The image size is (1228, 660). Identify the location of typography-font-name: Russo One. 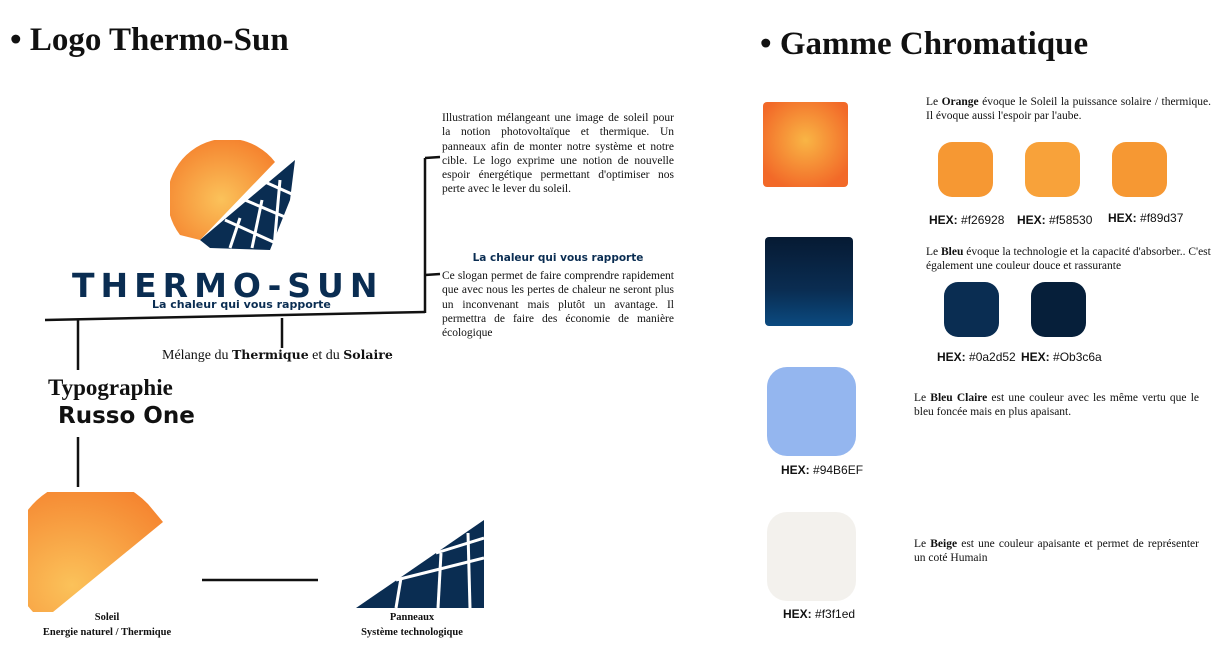
(126, 416).